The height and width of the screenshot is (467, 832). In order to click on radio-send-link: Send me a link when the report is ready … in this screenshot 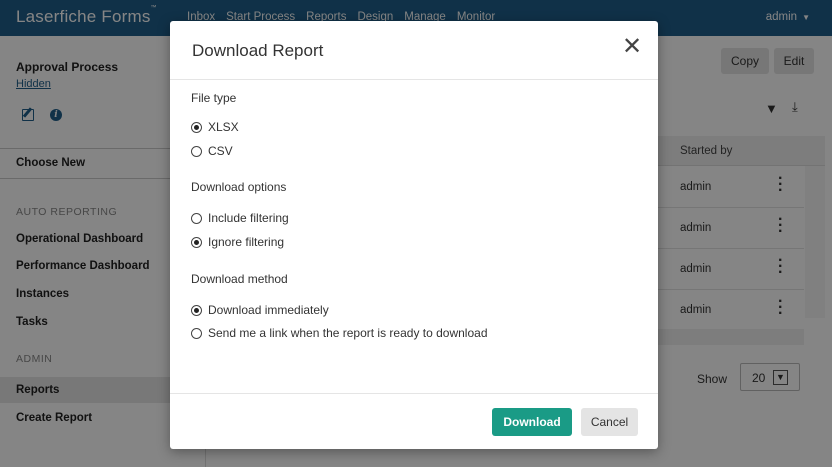, I will do `click(339, 333)`.